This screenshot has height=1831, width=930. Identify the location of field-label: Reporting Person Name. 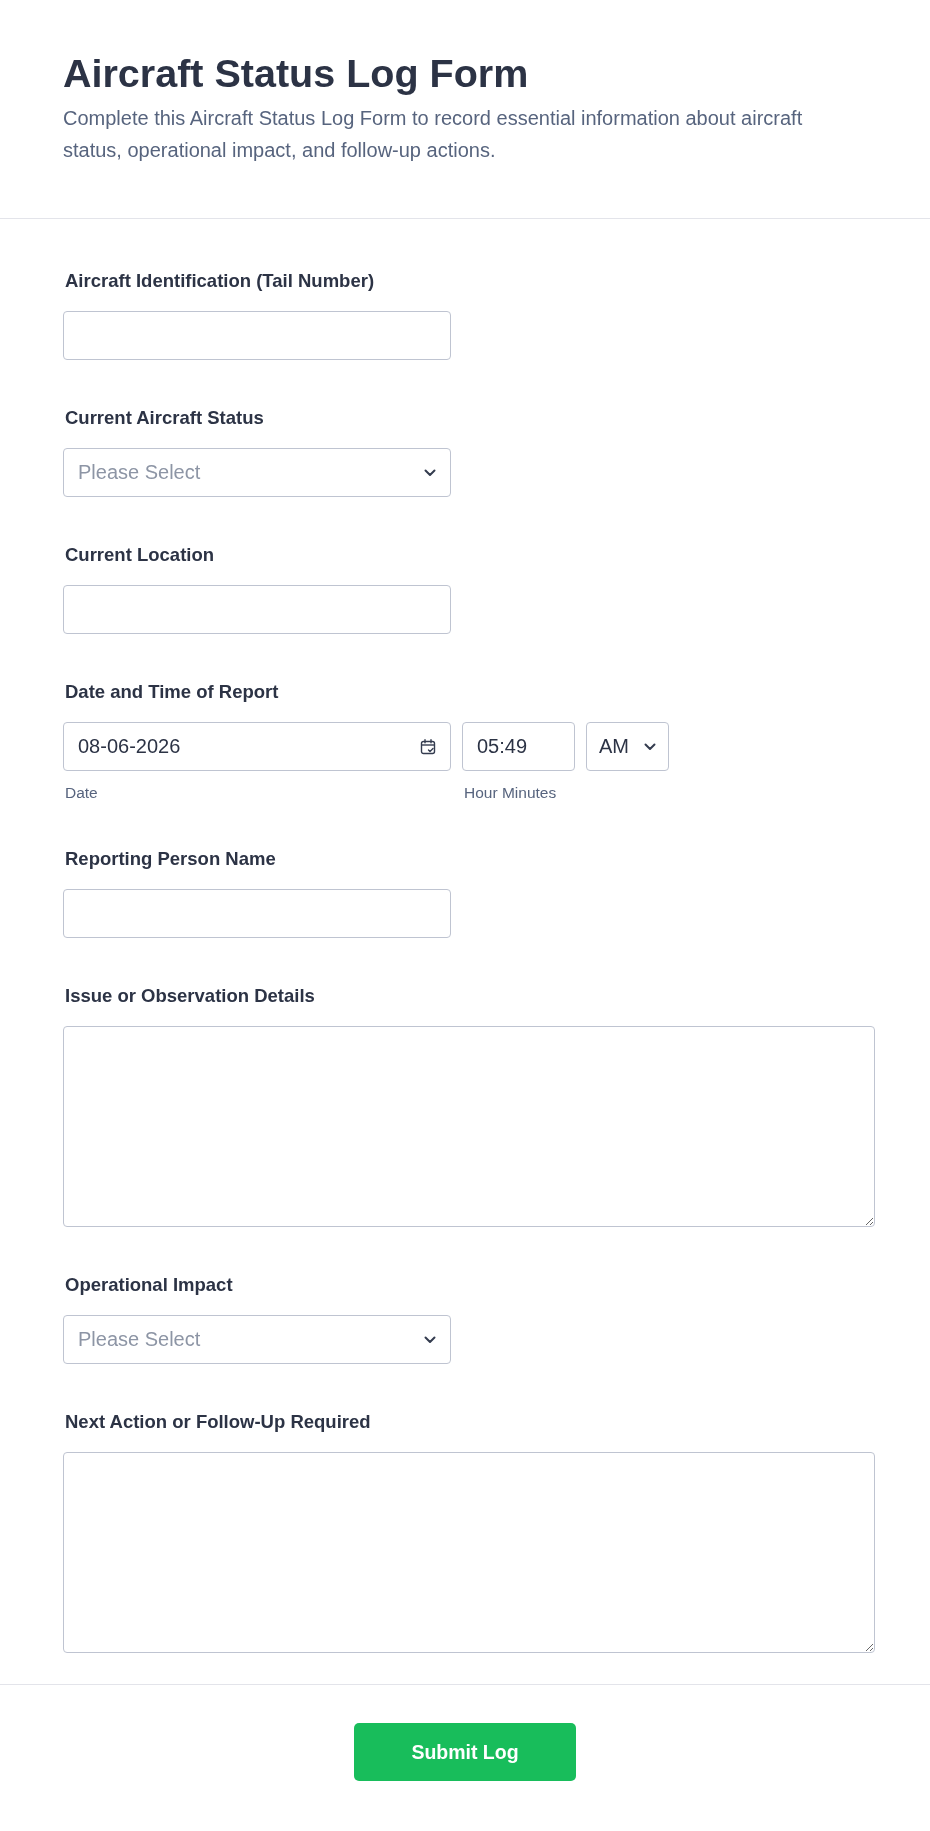
(170, 859).